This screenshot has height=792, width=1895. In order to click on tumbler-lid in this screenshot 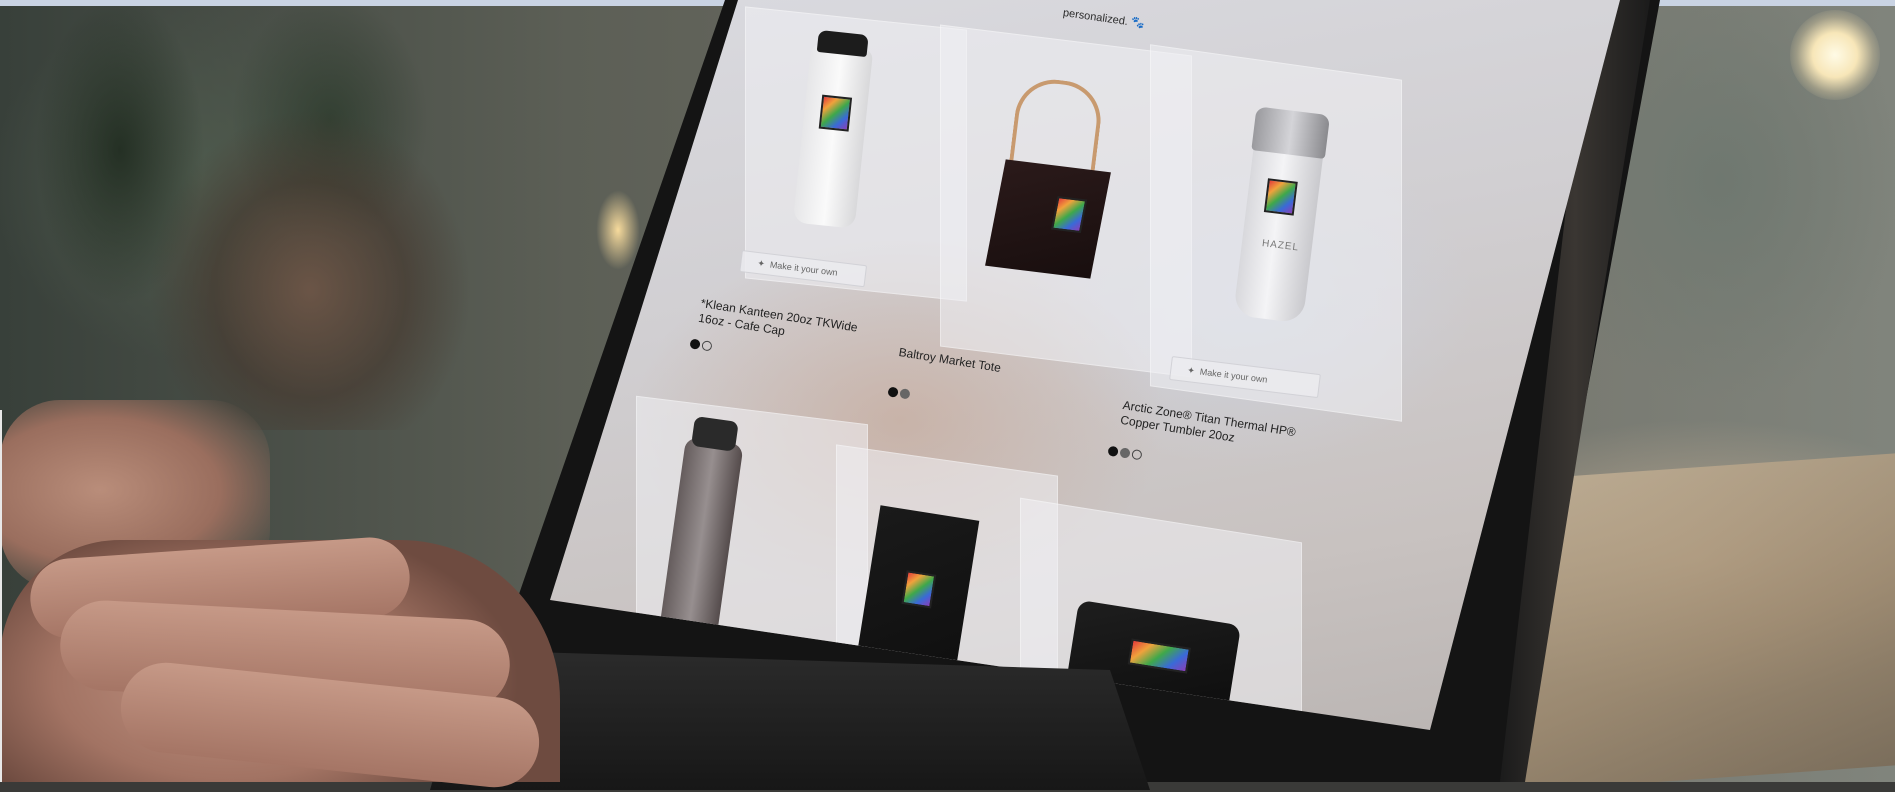, I will do `click(1291, 133)`.